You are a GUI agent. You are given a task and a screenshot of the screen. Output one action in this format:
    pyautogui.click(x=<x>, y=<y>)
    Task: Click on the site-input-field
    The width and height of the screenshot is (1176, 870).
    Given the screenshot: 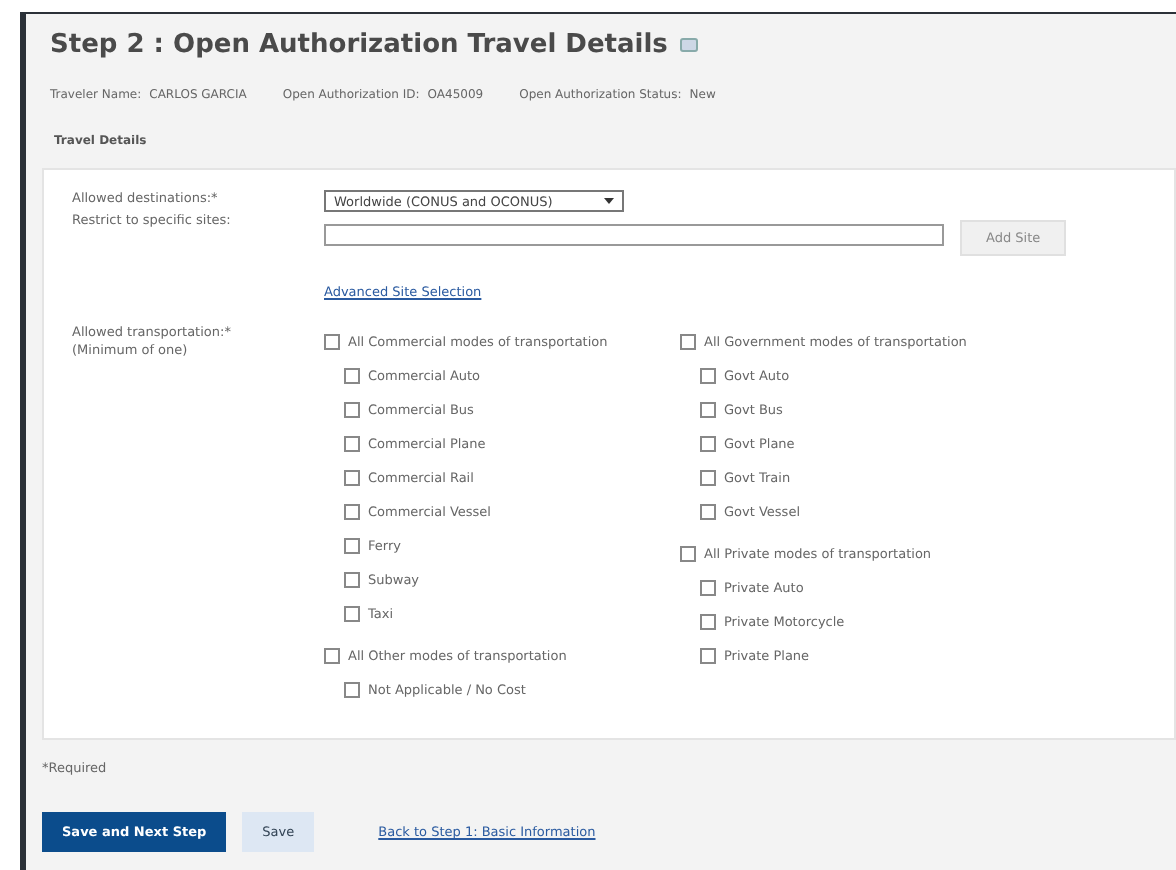 What is the action you would take?
    pyautogui.click(x=634, y=235)
    